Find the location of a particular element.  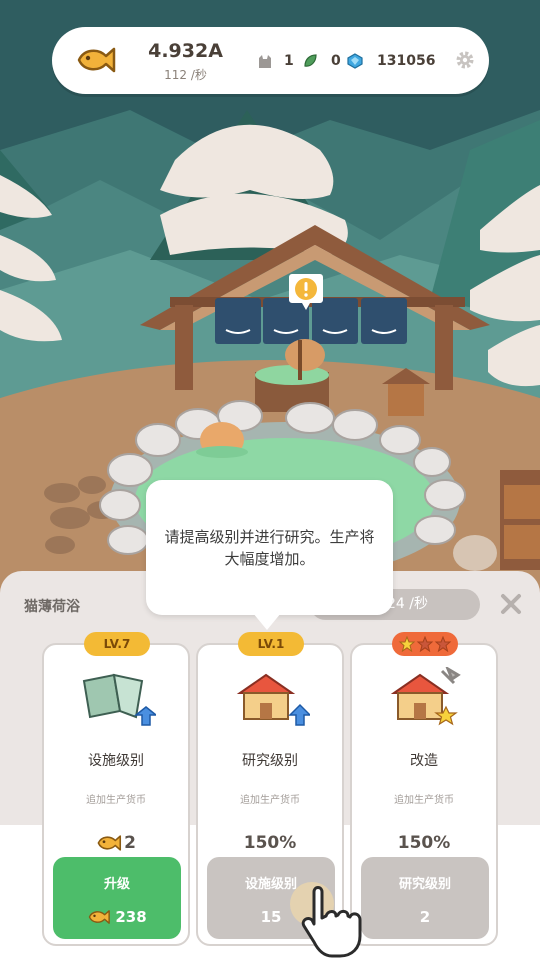

renovate-button: 研究级别 2 is located at coordinates (425, 898).